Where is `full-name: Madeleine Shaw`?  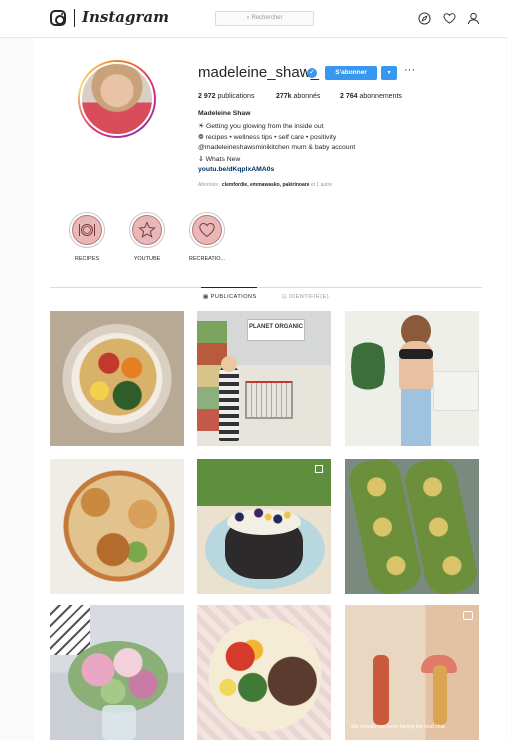 full-name: Madeleine Shaw is located at coordinates (224, 113).